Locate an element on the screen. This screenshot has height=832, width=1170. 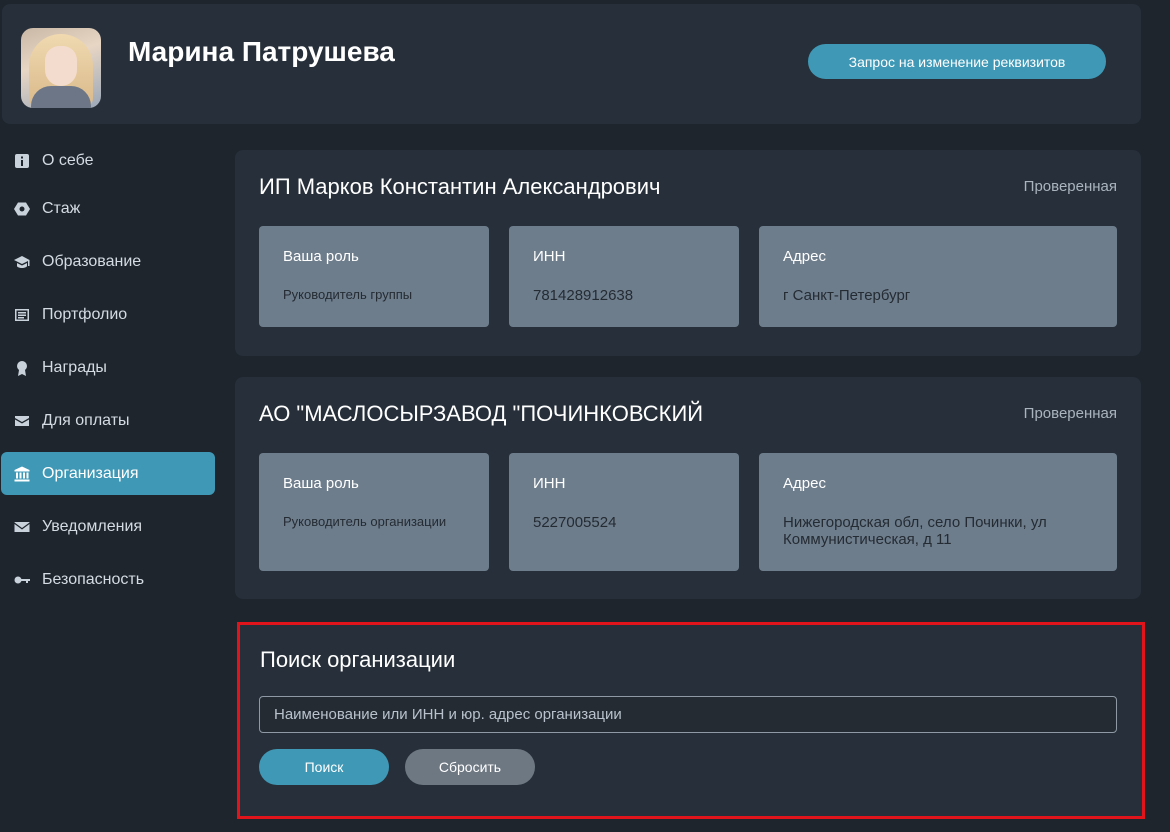
envelope-icon is located at coordinates (22, 527).